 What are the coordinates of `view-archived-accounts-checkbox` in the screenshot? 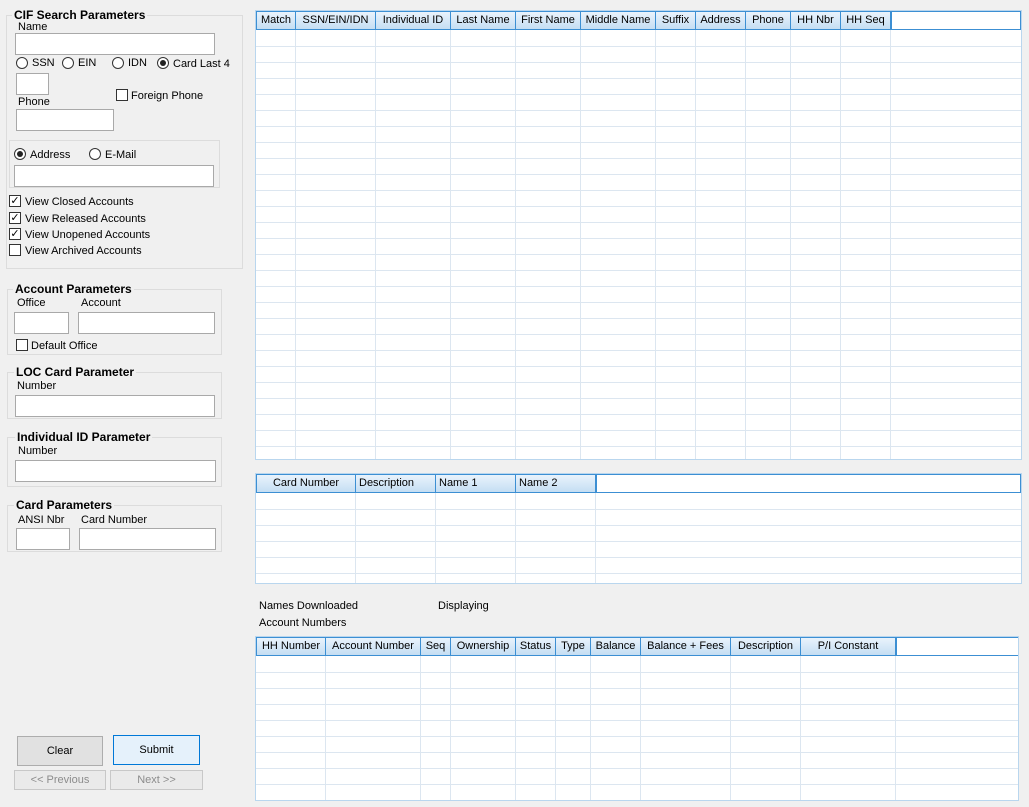 It's located at (15, 250).